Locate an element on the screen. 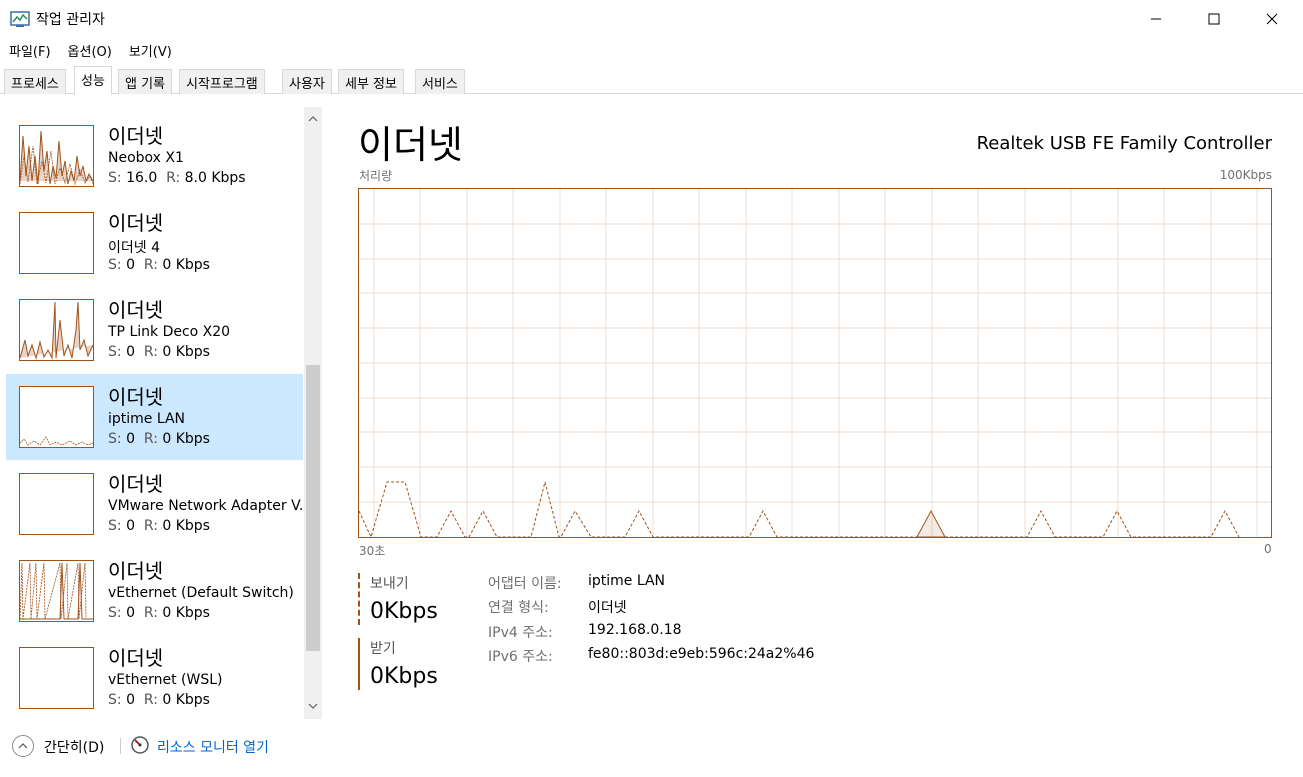  open-resource-monitor-link: 리소스 모니터 열기 is located at coordinates (213, 747).